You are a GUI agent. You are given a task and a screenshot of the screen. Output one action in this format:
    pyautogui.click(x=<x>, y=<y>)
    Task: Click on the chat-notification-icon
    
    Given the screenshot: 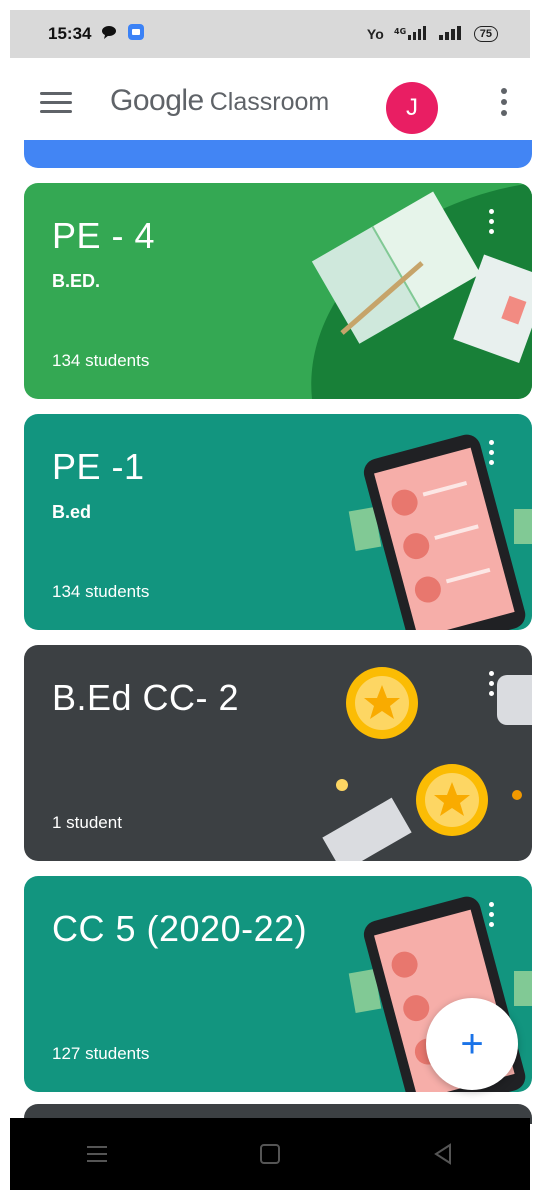 What is the action you would take?
    pyautogui.click(x=109, y=34)
    